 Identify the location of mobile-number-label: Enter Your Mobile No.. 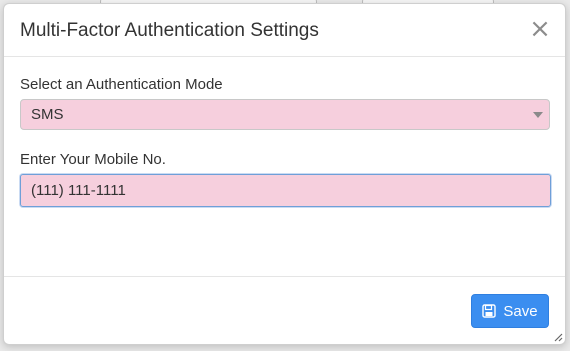
(93, 159).